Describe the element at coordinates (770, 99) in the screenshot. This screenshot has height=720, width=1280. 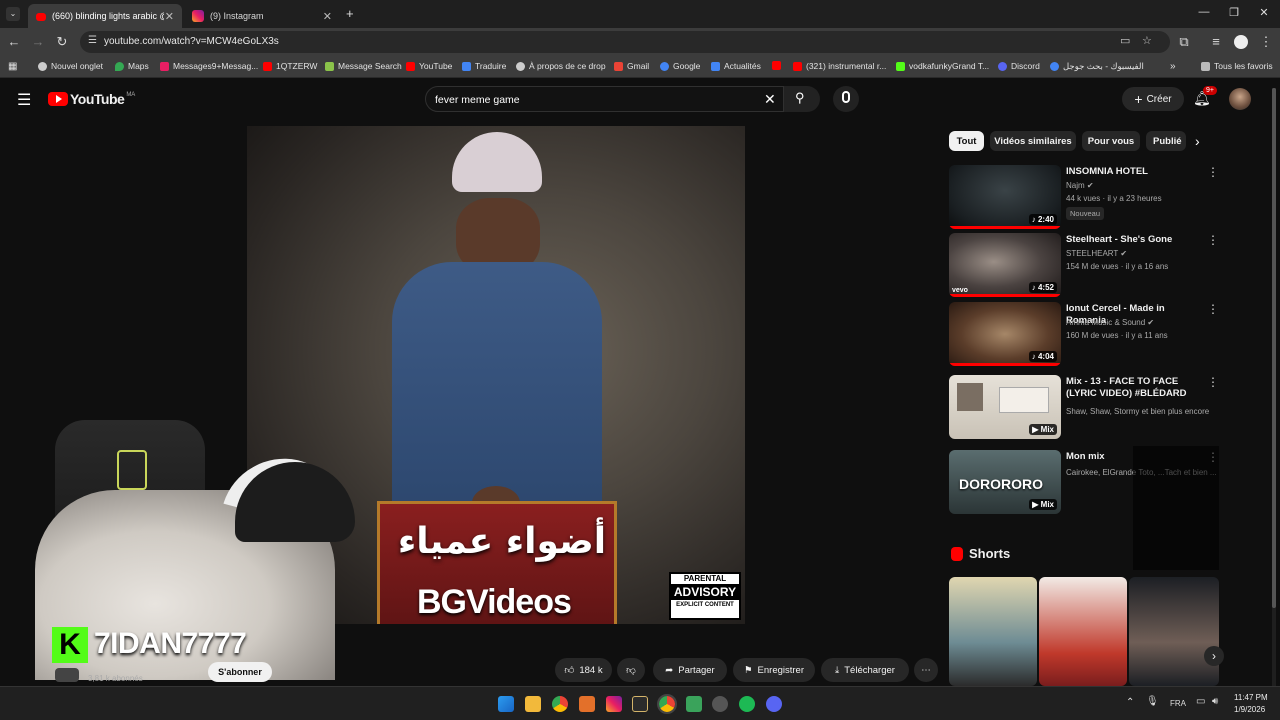
I see `clear-search-icon: ✕` at that location.